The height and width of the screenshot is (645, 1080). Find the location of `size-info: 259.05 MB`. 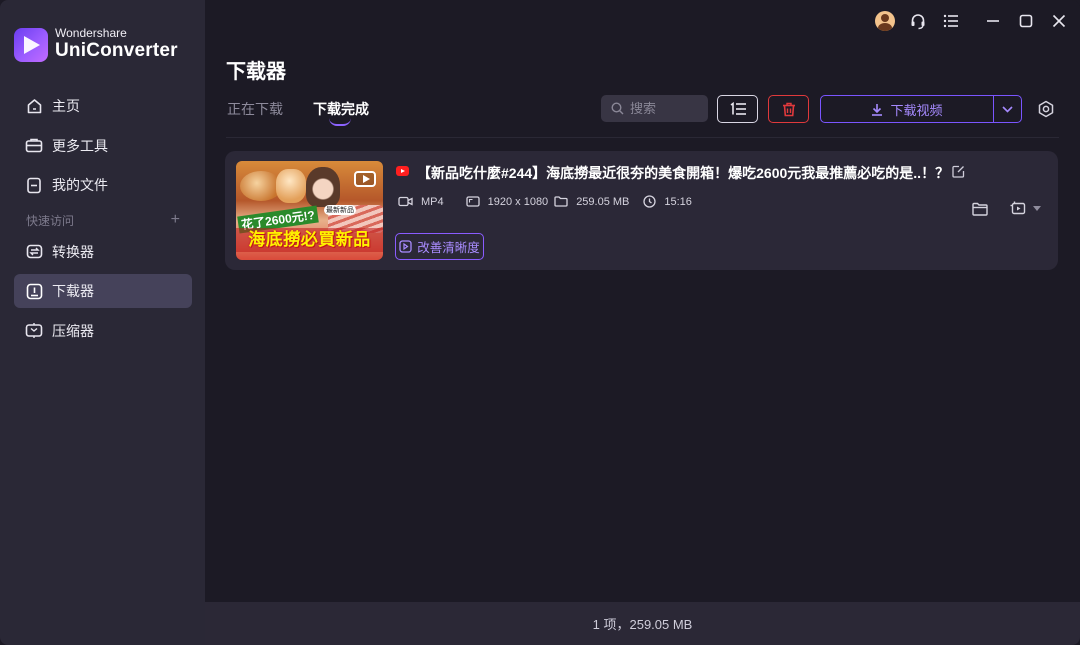

size-info: 259.05 MB is located at coordinates (591, 202).